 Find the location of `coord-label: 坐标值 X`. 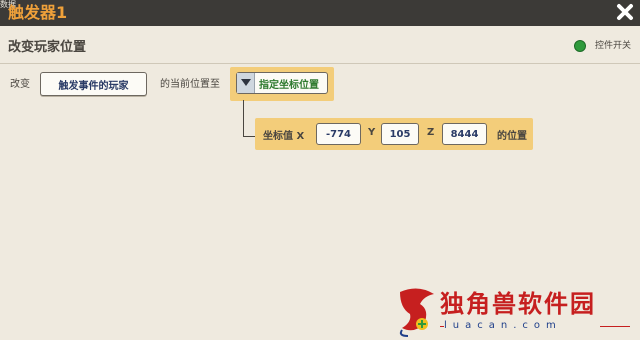

coord-label: 坐标值 X is located at coordinates (284, 136).